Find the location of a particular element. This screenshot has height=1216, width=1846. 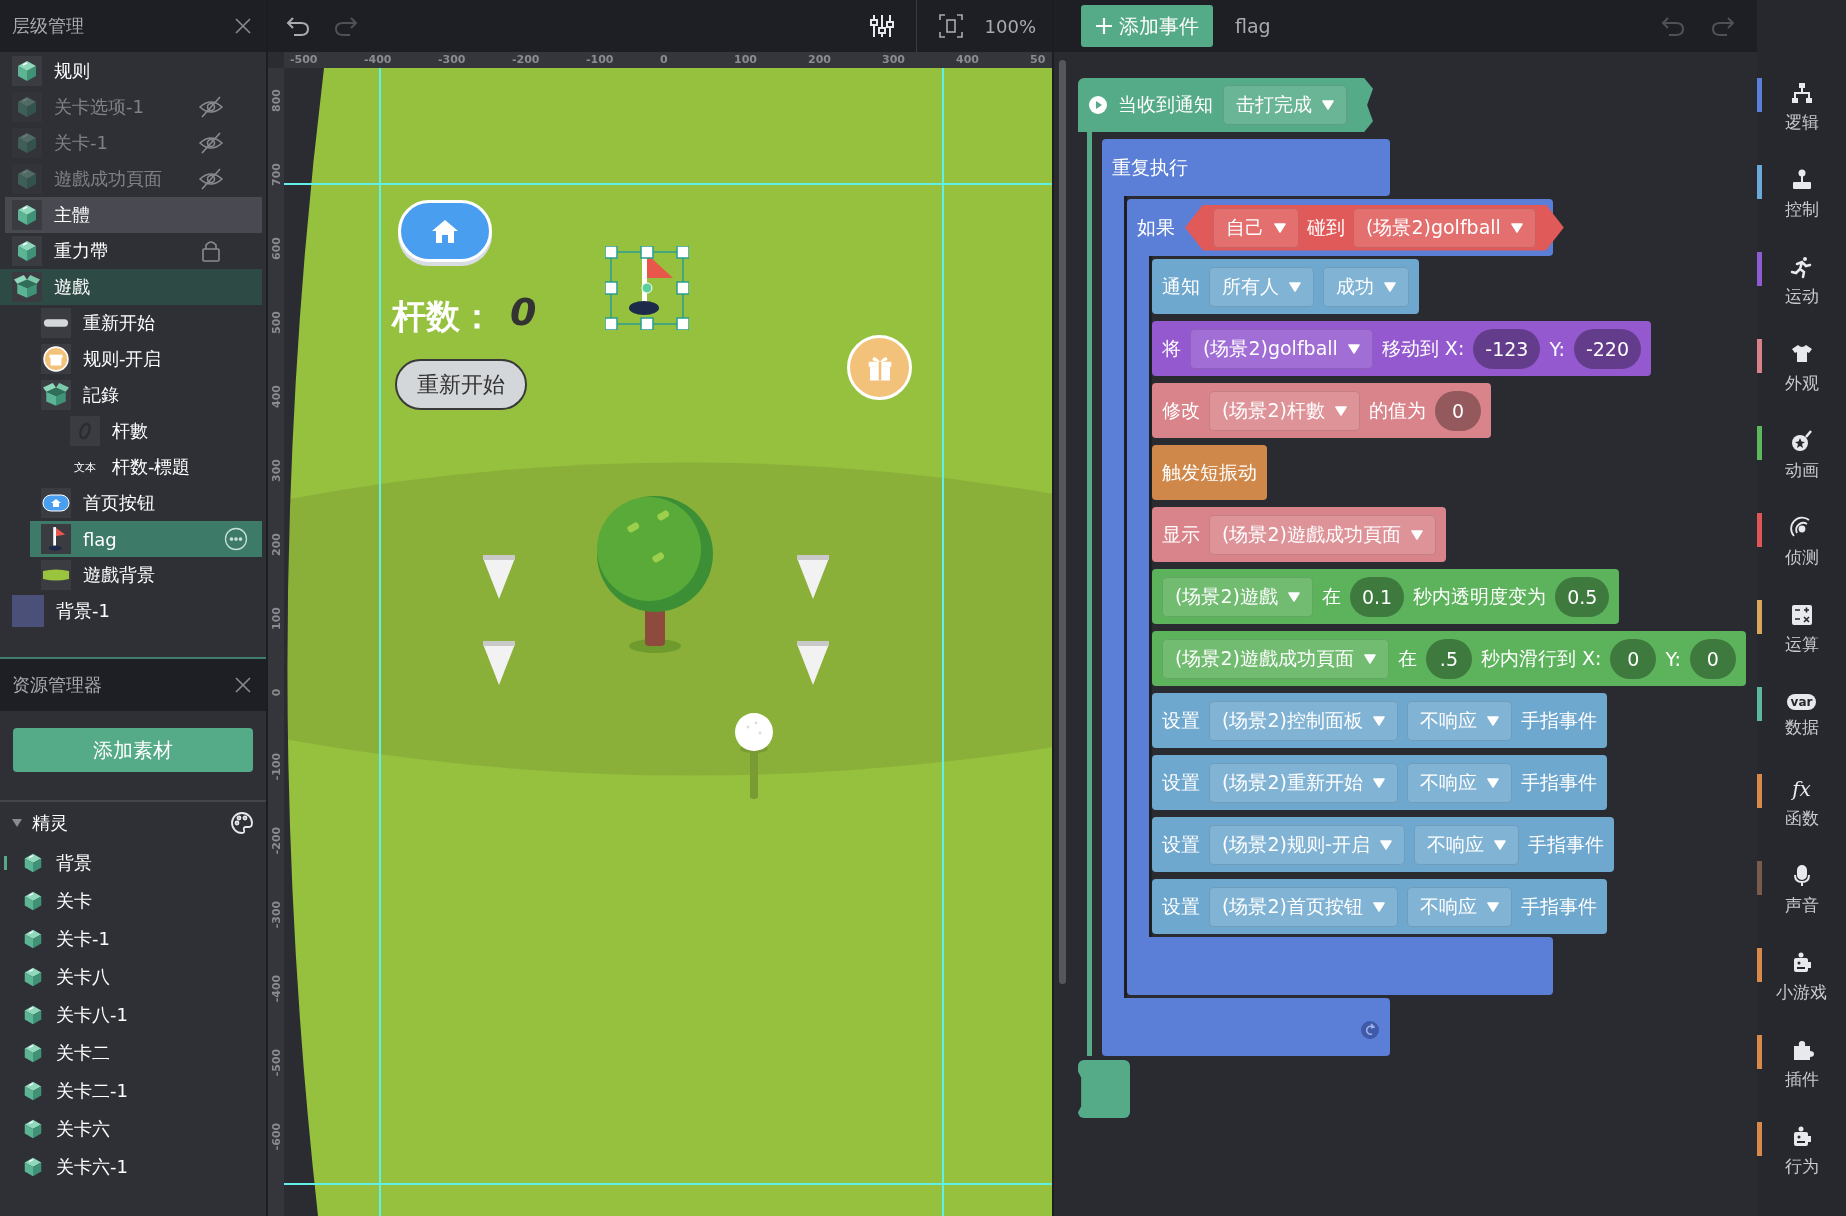

code-block: (场景2)遊戲 在 0.1 秒内透明度变为 0.5 is located at coordinates (1386, 596).